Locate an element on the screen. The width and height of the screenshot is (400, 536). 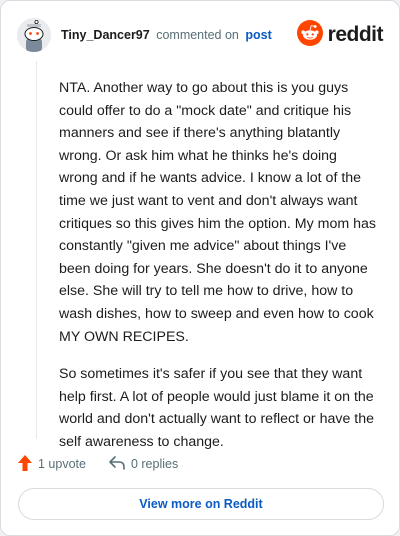
comment-header: Tiny_Dancer97 commented on post reddit is located at coordinates (200, 35).